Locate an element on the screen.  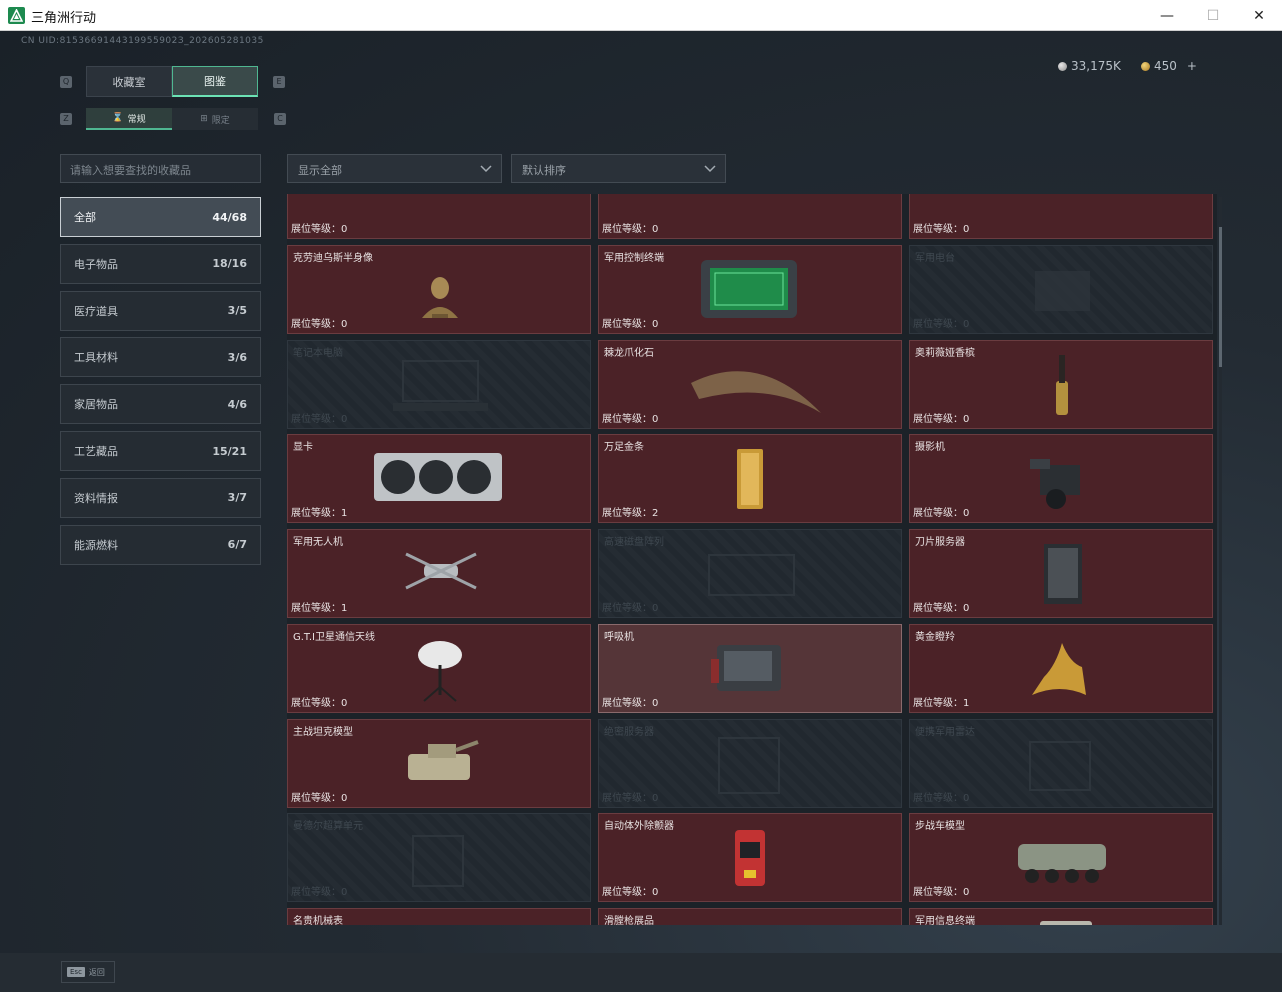
silver-balance: 33,175K is located at coordinates (1089, 66).